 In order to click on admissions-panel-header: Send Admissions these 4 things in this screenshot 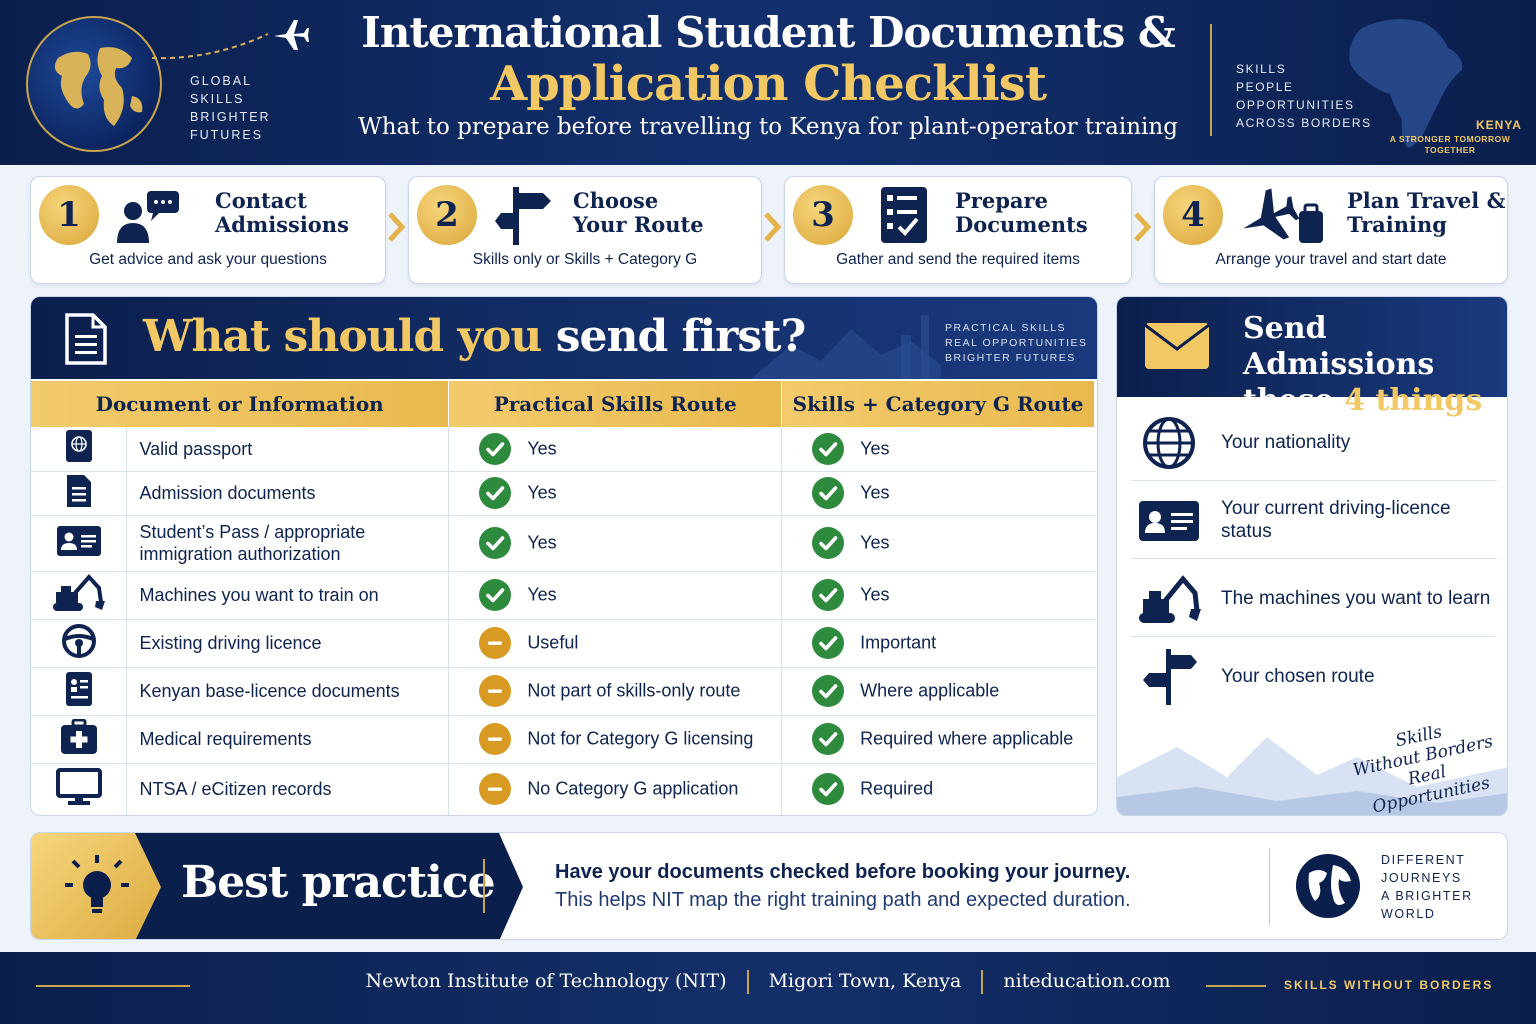, I will do `click(1312, 357)`.